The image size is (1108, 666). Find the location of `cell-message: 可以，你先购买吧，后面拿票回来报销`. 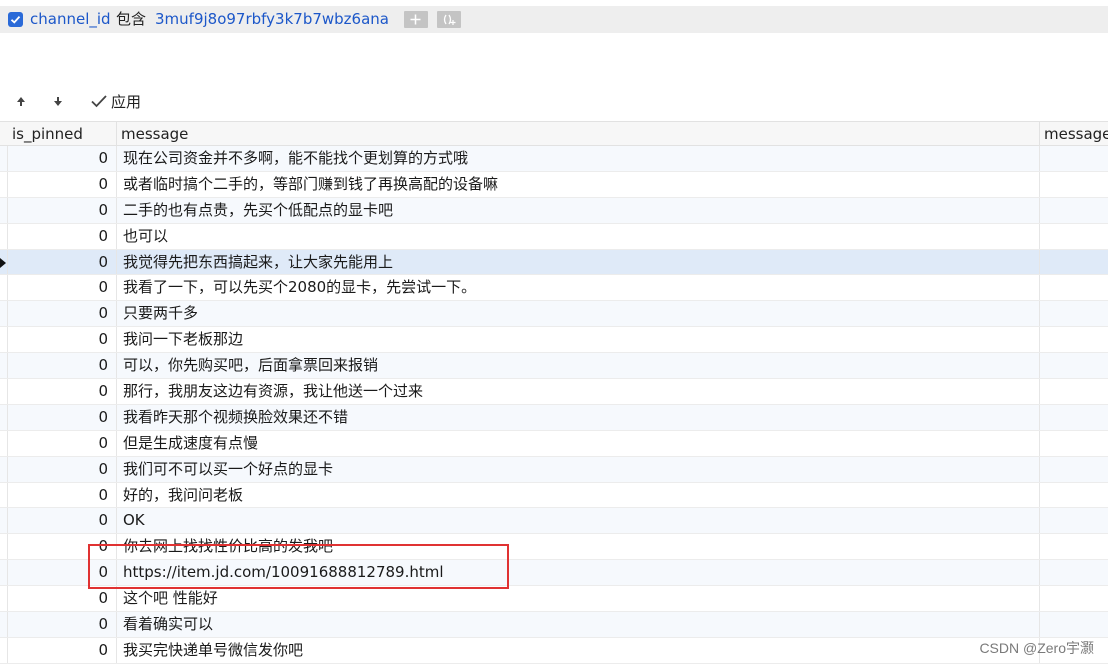

cell-message: 可以，你先购买吧，后面拿票回来报销 is located at coordinates (578, 366).